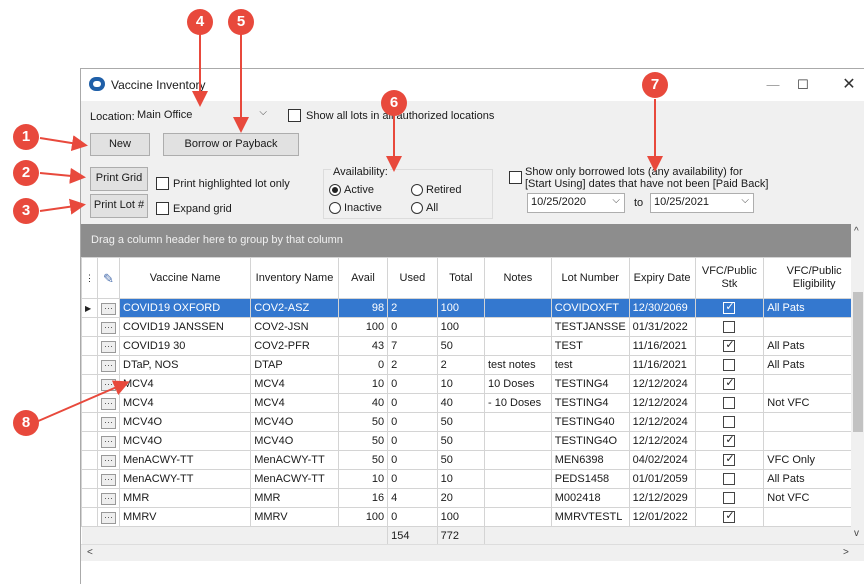 This screenshot has height=585, width=864. I want to click on annotation-marker-8: 8, so click(26, 423).